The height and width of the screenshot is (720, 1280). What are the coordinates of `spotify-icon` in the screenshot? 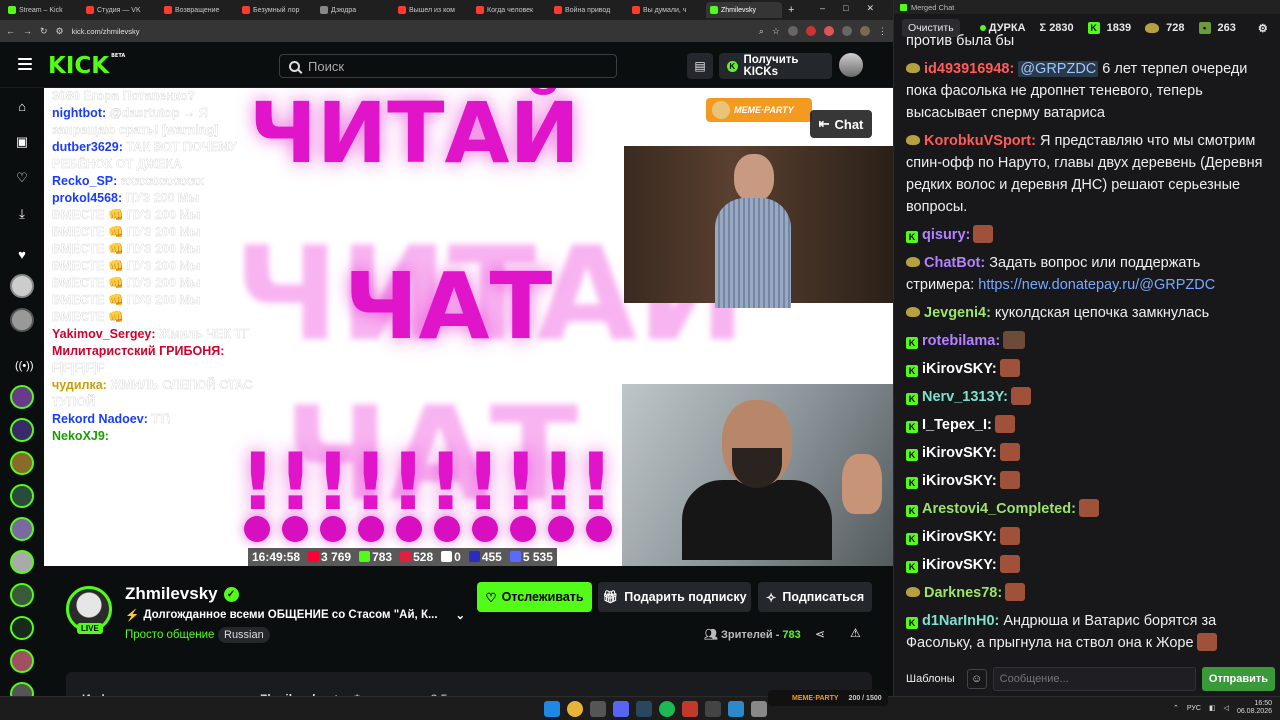 It's located at (667, 709).